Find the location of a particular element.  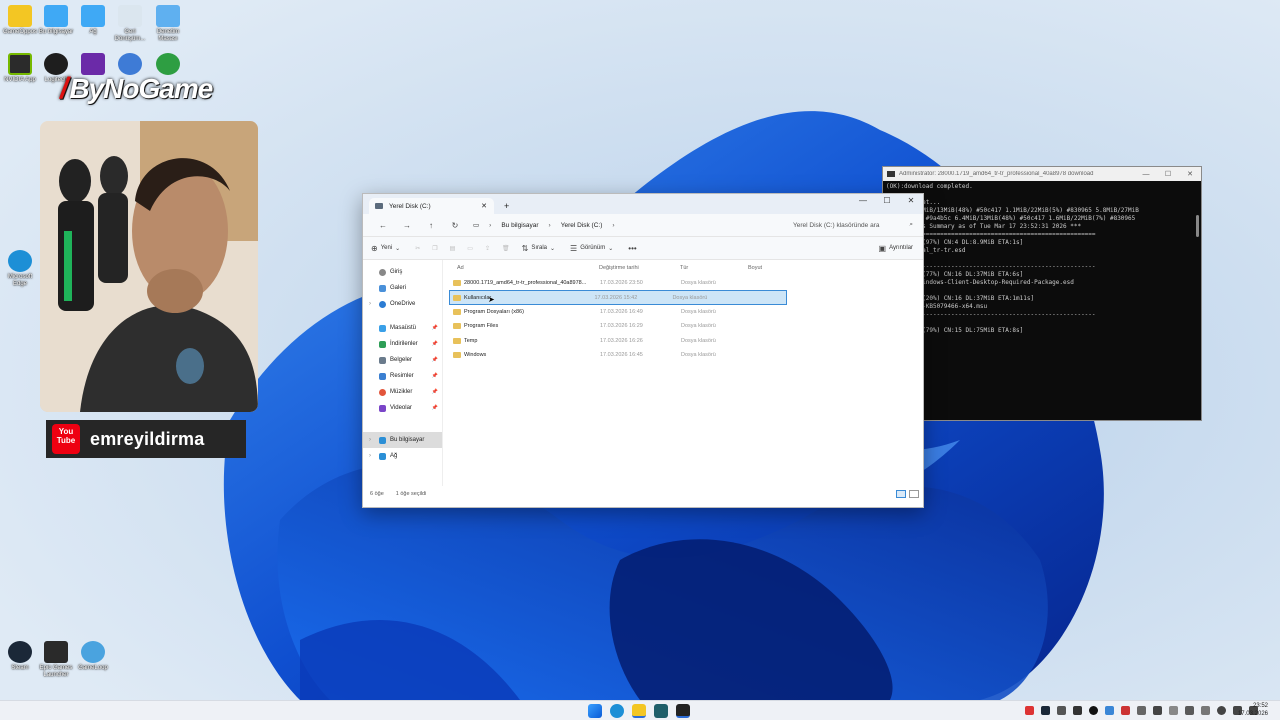

refresh-icon: ↻ is located at coordinates (455, 225).